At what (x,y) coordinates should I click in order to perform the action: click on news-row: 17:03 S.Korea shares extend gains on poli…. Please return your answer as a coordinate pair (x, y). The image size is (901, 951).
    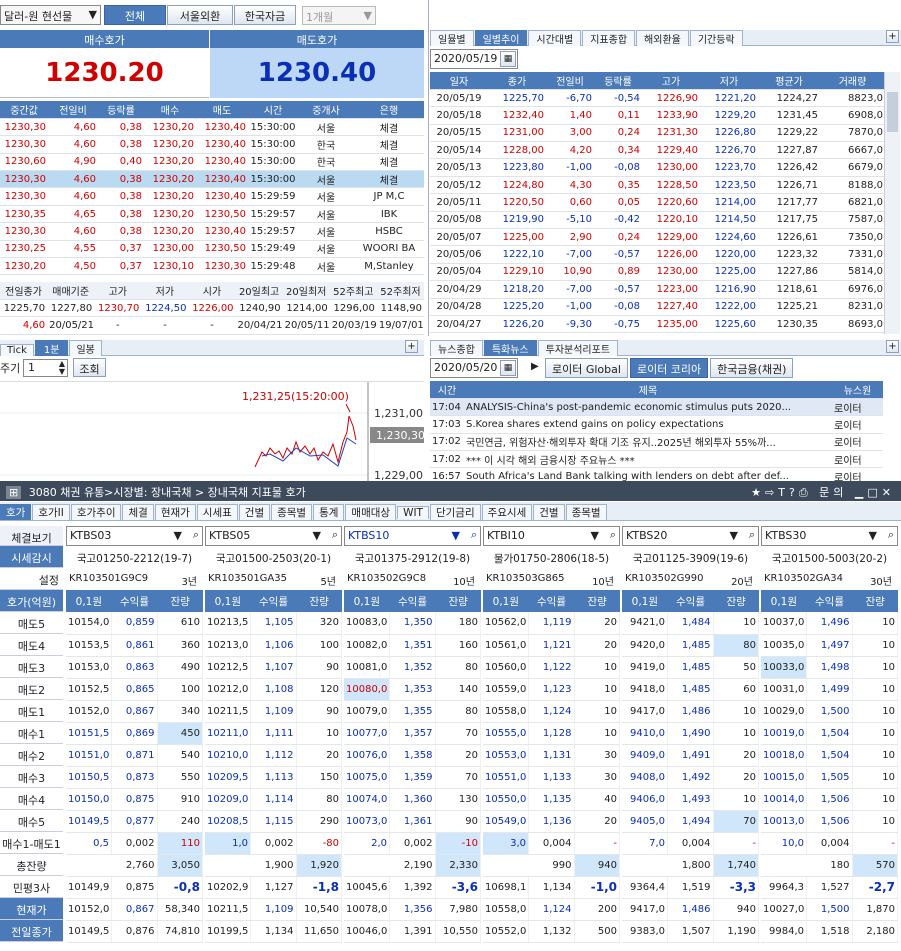
    Looking at the image, I should click on (656, 424).